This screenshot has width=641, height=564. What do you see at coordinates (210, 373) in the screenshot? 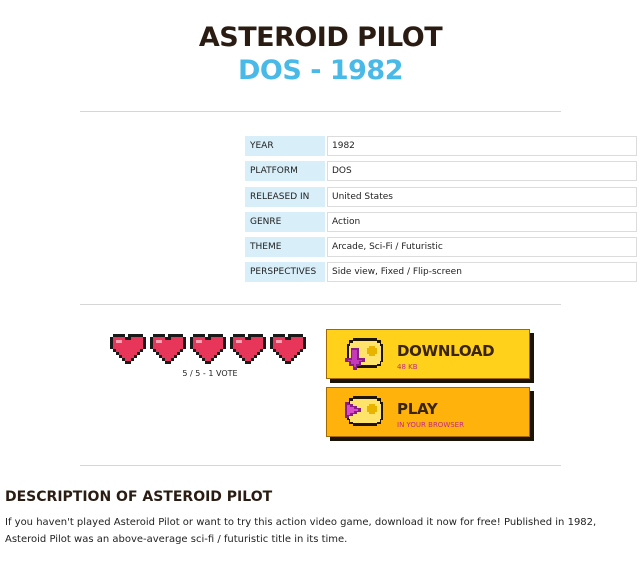
I see `rating-text: 5 / 5 - 1 VOTE` at bounding box center [210, 373].